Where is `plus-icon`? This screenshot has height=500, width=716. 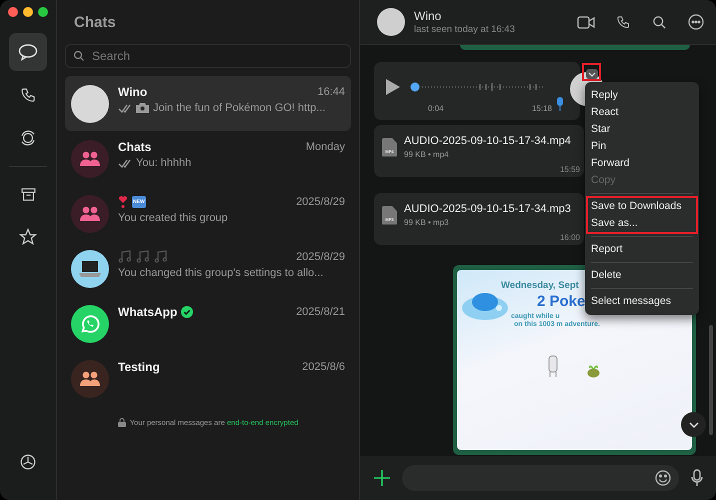 plus-icon is located at coordinates (382, 478).